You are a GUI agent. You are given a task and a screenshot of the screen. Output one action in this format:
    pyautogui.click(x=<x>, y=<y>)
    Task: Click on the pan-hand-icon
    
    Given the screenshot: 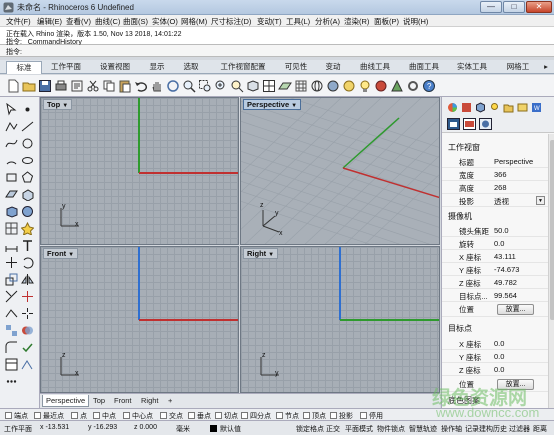 What is the action you would take?
    pyautogui.click(x=157, y=86)
    